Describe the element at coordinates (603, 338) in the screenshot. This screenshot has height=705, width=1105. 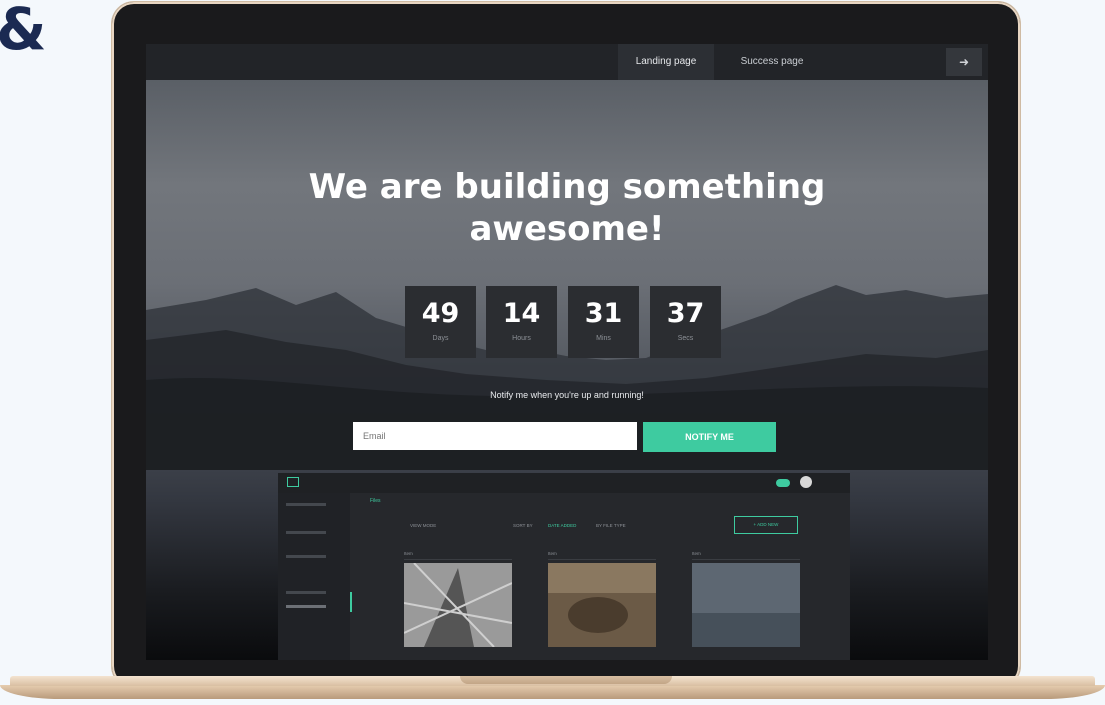
I see `countdown-mins-label: Mins` at that location.